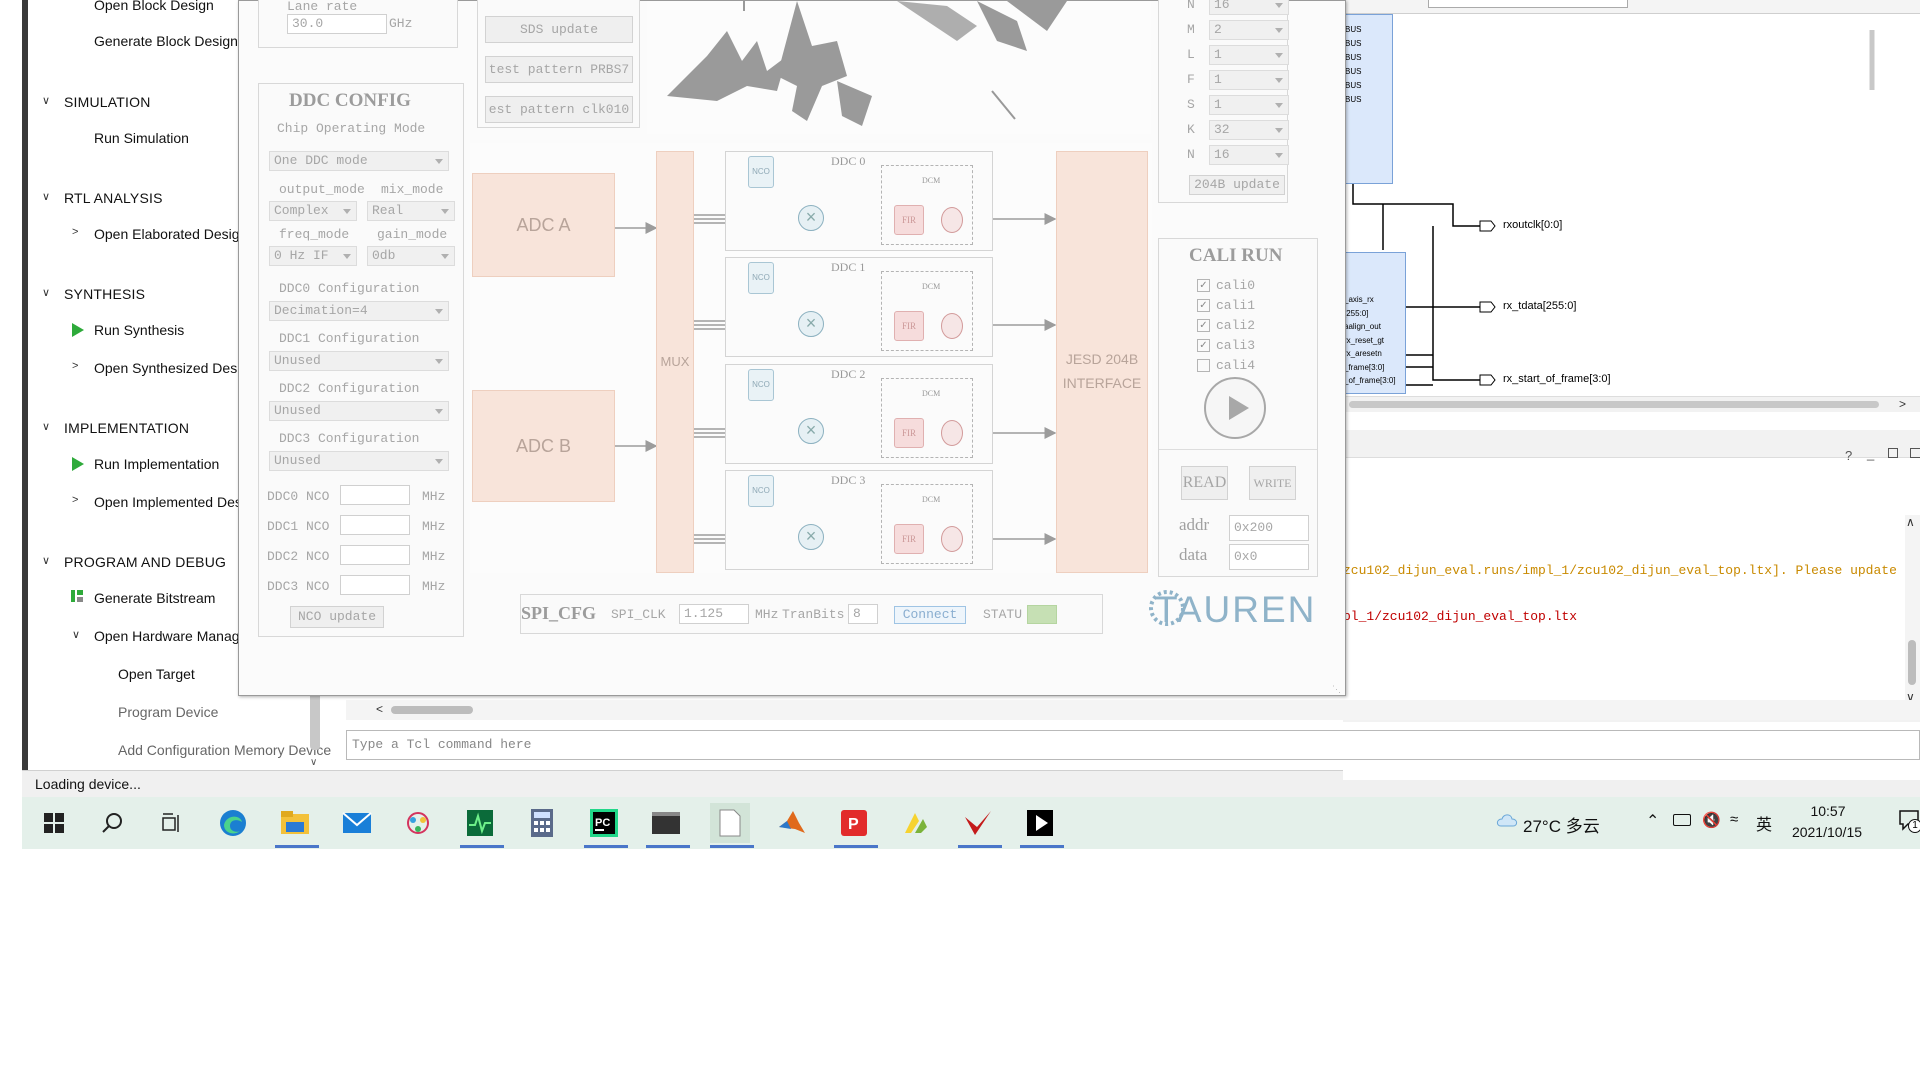 This screenshot has width=1920, height=1080. What do you see at coordinates (126, 428) in the screenshot?
I see `section-implementation: IMPLEMENTATION` at bounding box center [126, 428].